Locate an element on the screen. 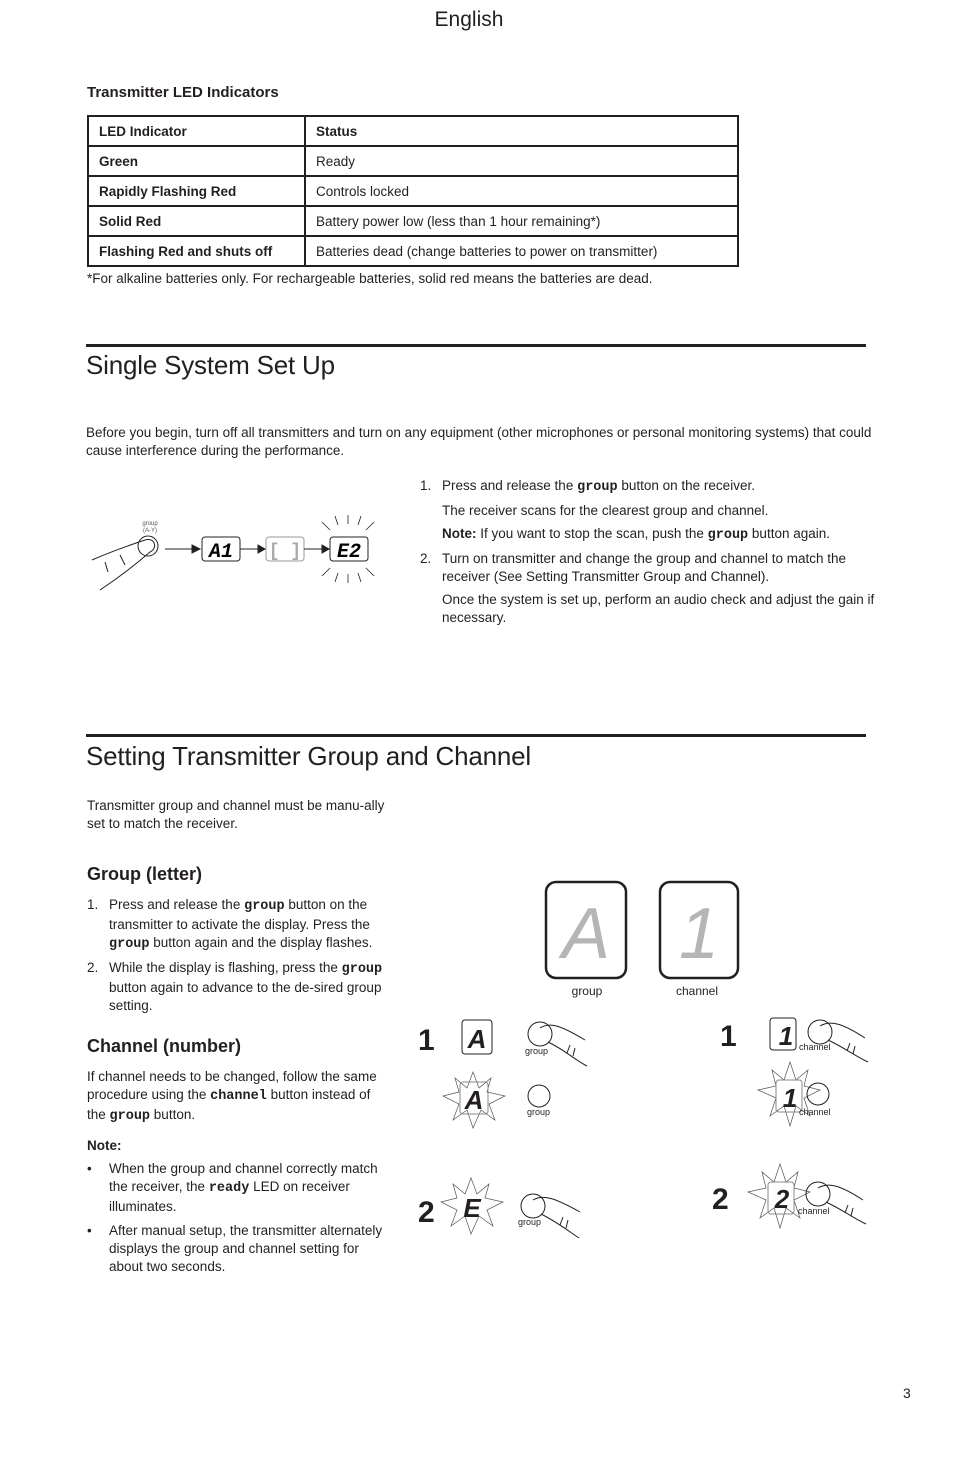  channel-flash-display-value: 1 is located at coordinates (790, 1098).